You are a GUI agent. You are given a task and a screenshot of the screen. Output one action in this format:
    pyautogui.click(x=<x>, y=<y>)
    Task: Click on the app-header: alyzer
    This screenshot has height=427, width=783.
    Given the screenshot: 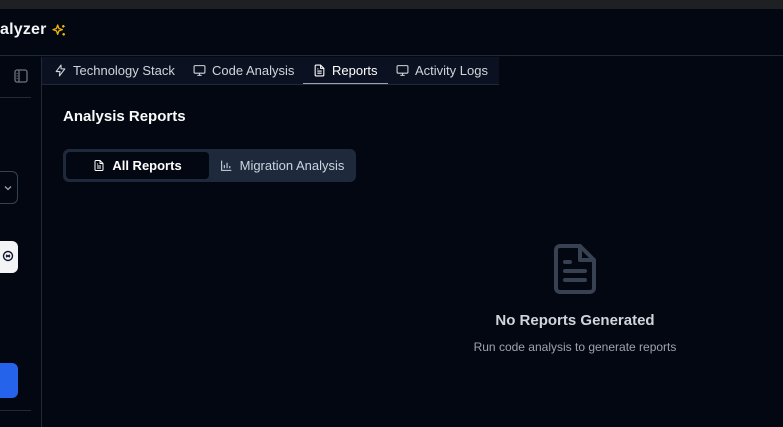 What is the action you would take?
    pyautogui.click(x=391, y=32)
    